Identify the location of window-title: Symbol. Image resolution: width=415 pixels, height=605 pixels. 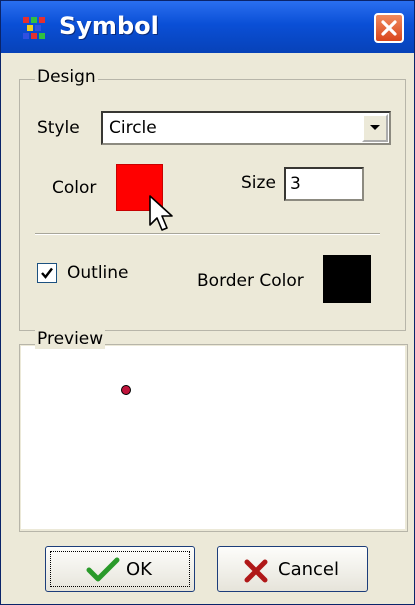
(109, 26).